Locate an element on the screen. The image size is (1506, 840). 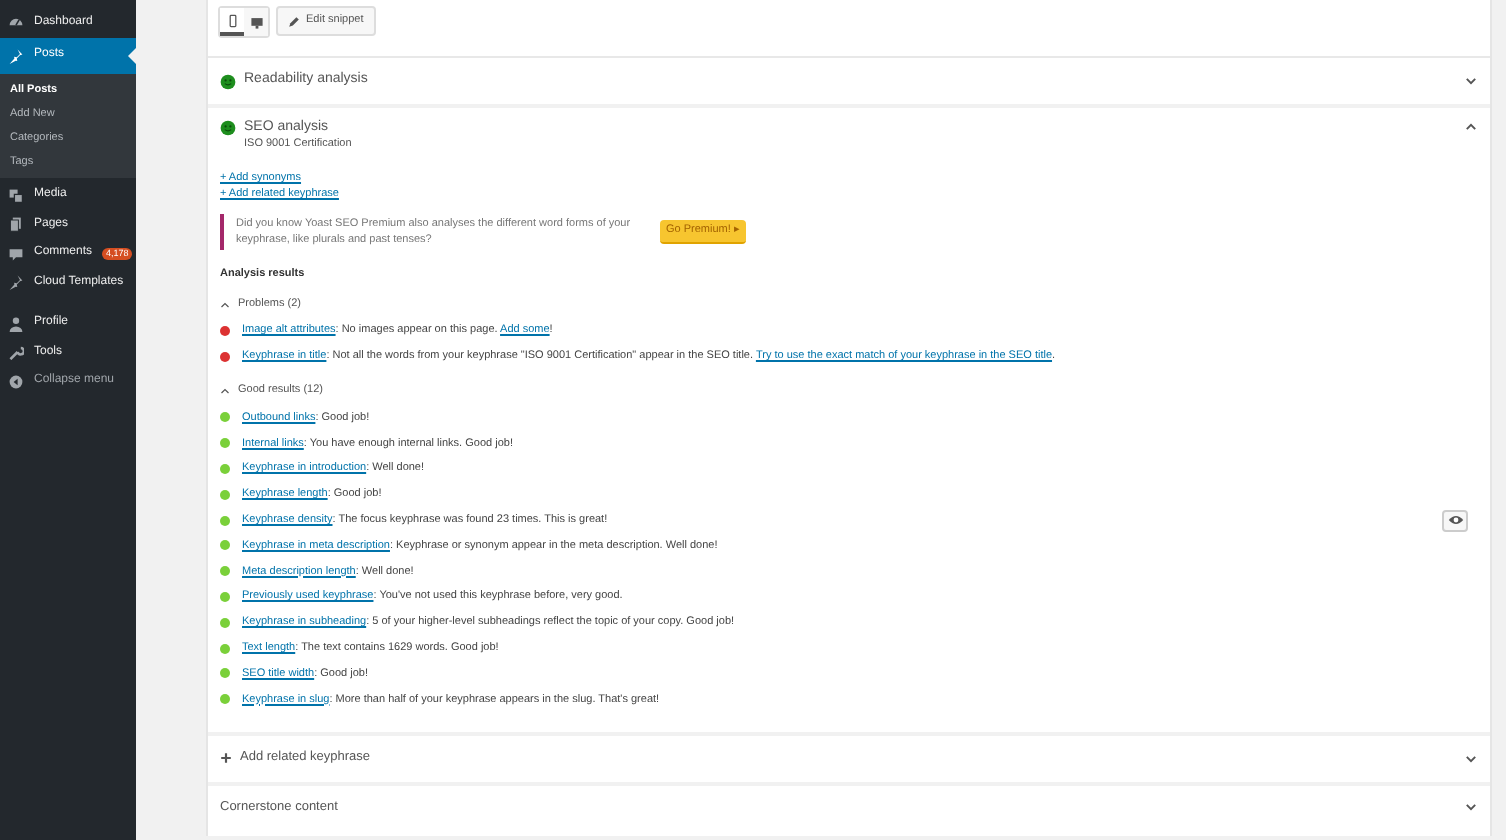
speech-bubble-icon is located at coordinates (16, 253).